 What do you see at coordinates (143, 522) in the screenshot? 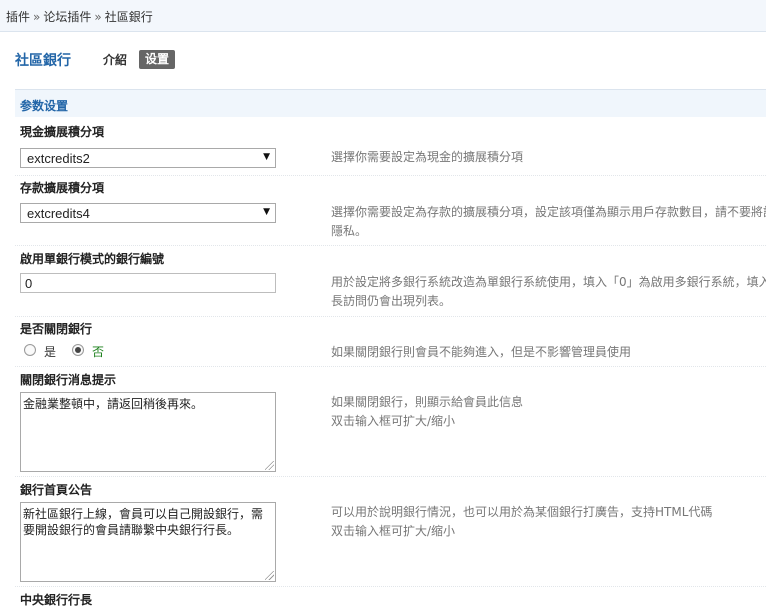
I see `homepage-notice-value: 新社區銀行上線，會員可以自己開設銀行，需要開設銀行的會員請聯繫中央銀行行長。` at bounding box center [143, 522].